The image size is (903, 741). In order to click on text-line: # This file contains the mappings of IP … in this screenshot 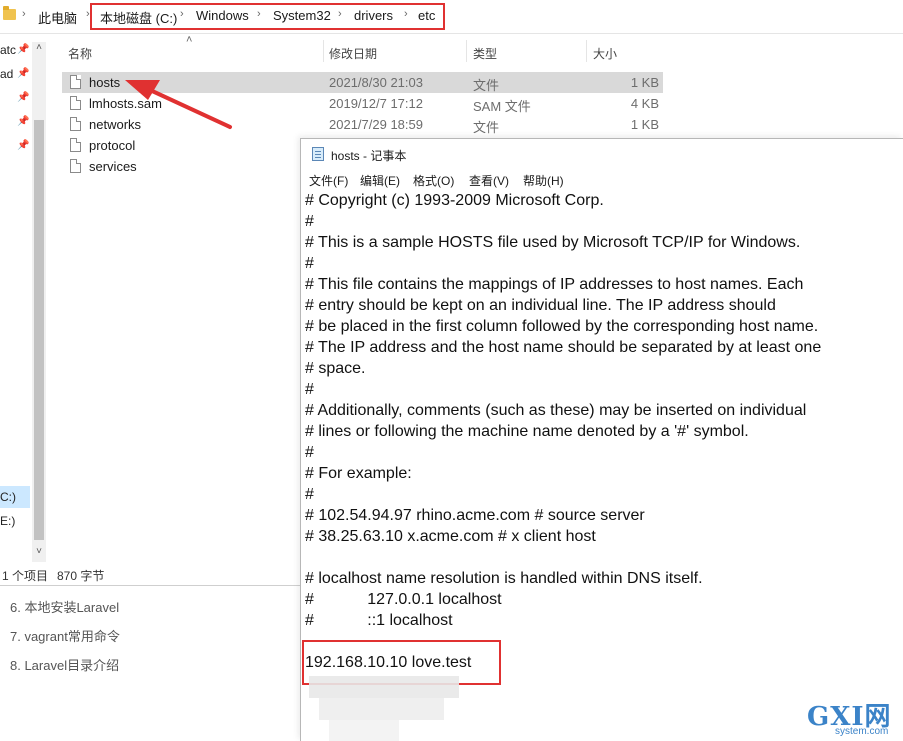, I will do `click(600, 284)`.